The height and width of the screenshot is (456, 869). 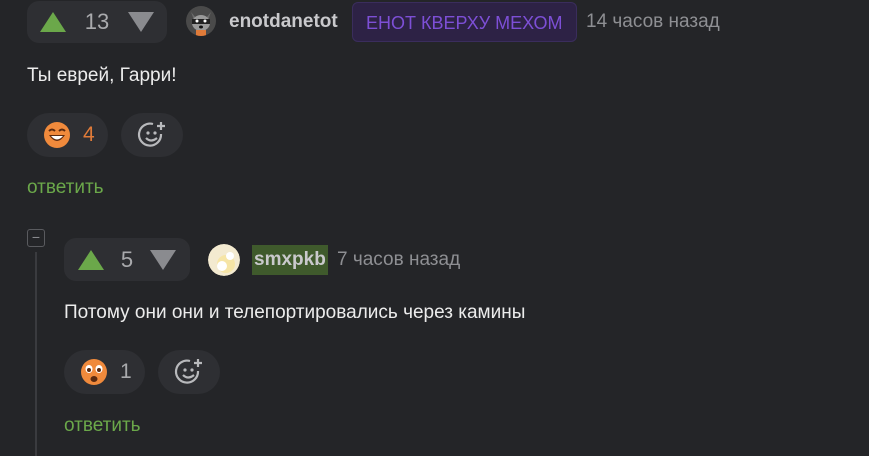 I want to click on username: enotdanetot, so click(x=283, y=22).